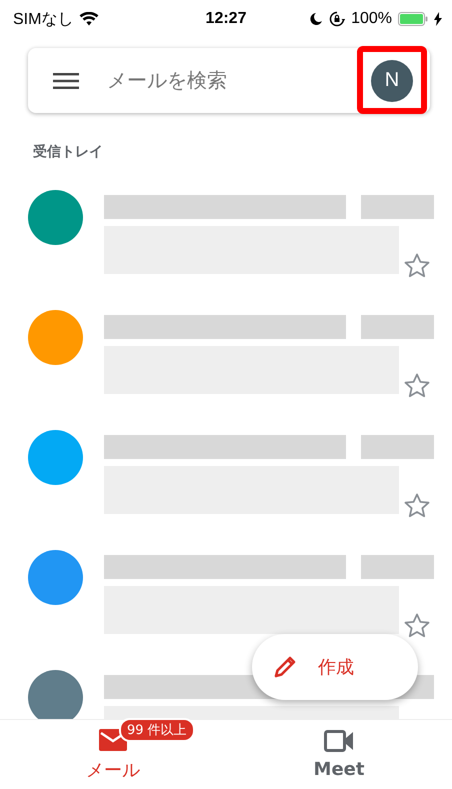 This screenshot has height=789, width=452. I want to click on carrier-label: SIMなし, so click(43, 20).